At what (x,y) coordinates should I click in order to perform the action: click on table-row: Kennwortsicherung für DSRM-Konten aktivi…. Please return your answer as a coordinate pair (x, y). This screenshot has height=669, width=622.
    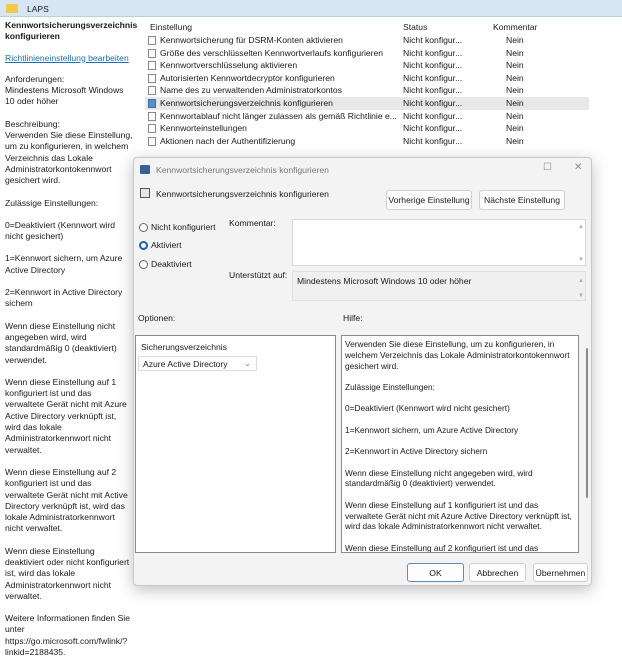
    Looking at the image, I should click on (383, 40).